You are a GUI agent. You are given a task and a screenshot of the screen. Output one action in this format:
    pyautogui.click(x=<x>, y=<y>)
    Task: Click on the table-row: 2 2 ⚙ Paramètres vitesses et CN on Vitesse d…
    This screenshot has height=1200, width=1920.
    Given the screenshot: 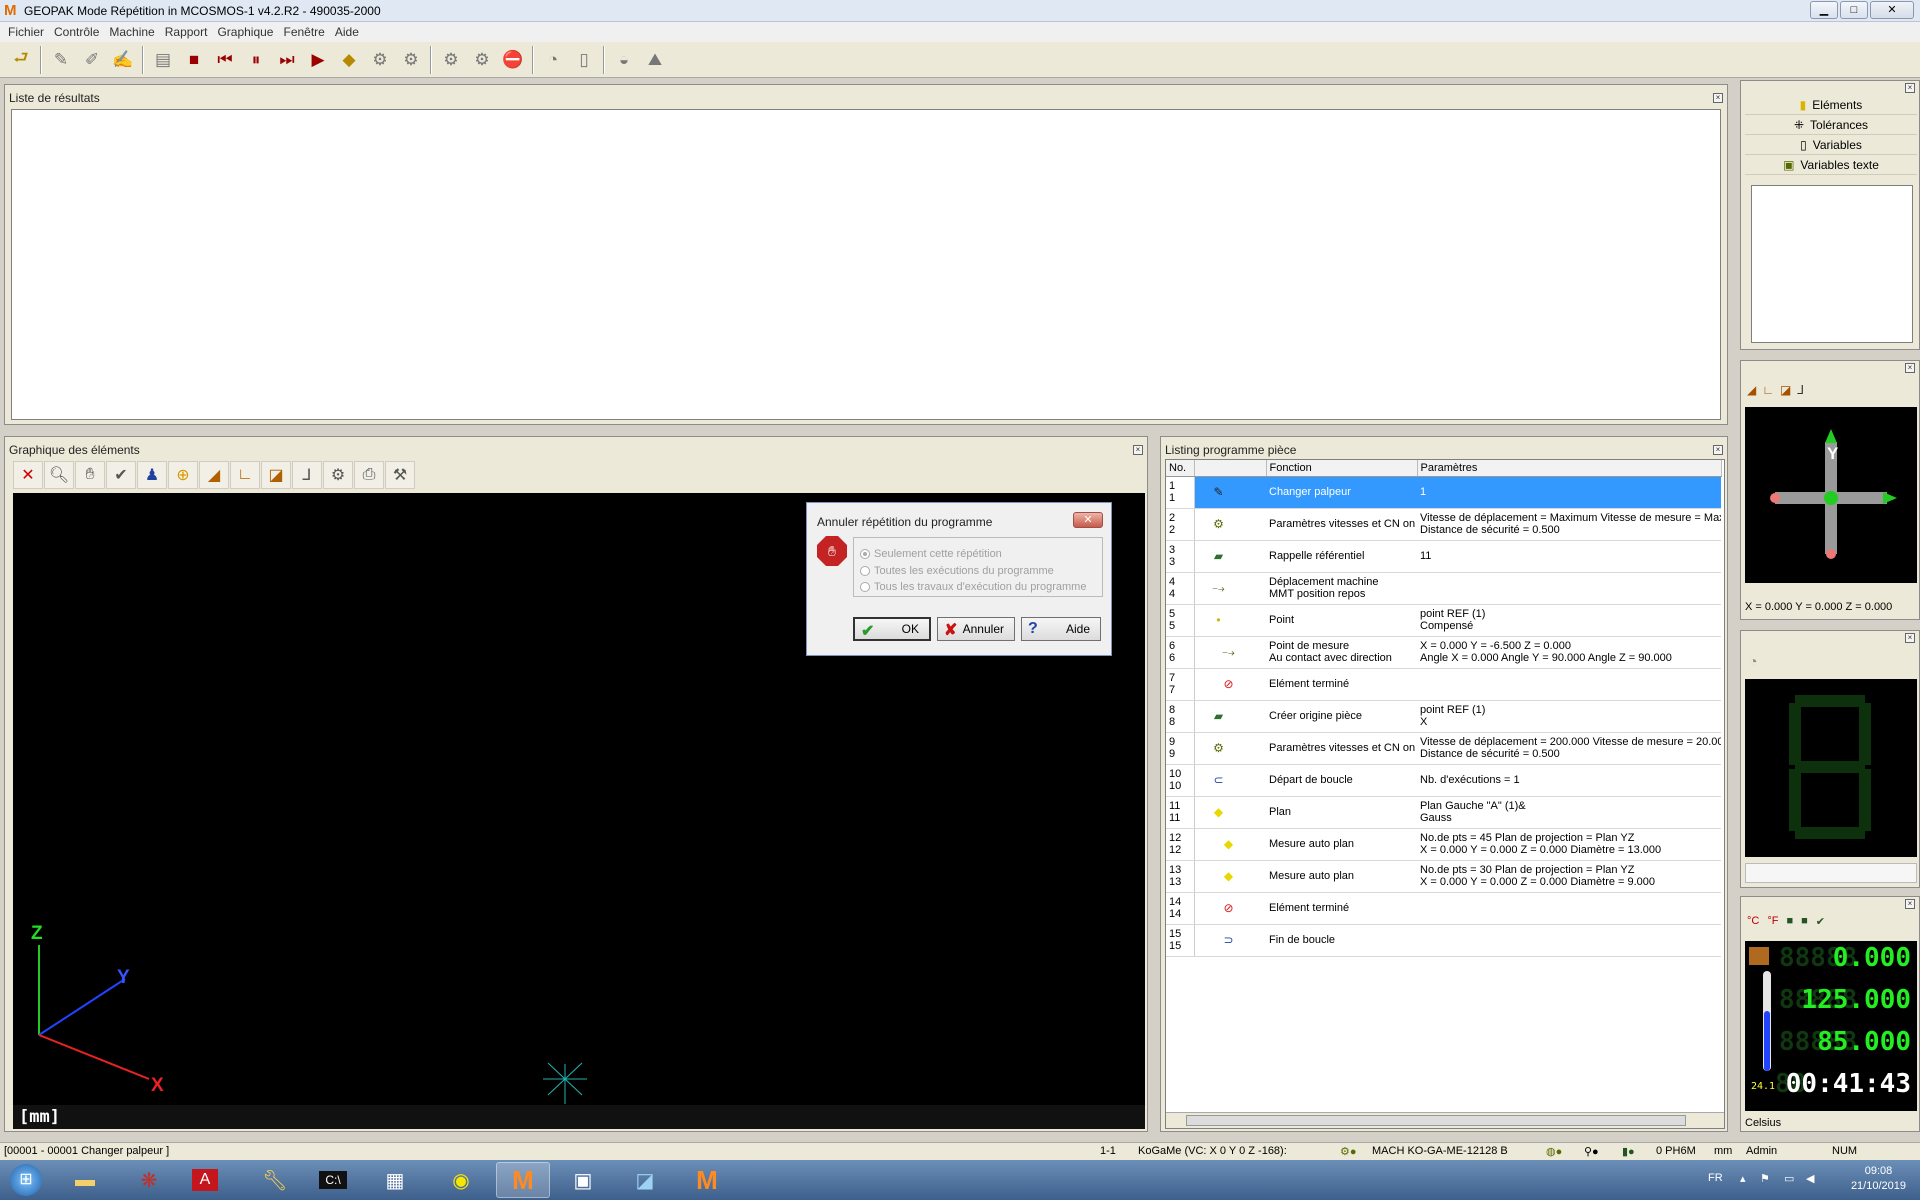 What is the action you would take?
    pyautogui.click(x=1443, y=524)
    